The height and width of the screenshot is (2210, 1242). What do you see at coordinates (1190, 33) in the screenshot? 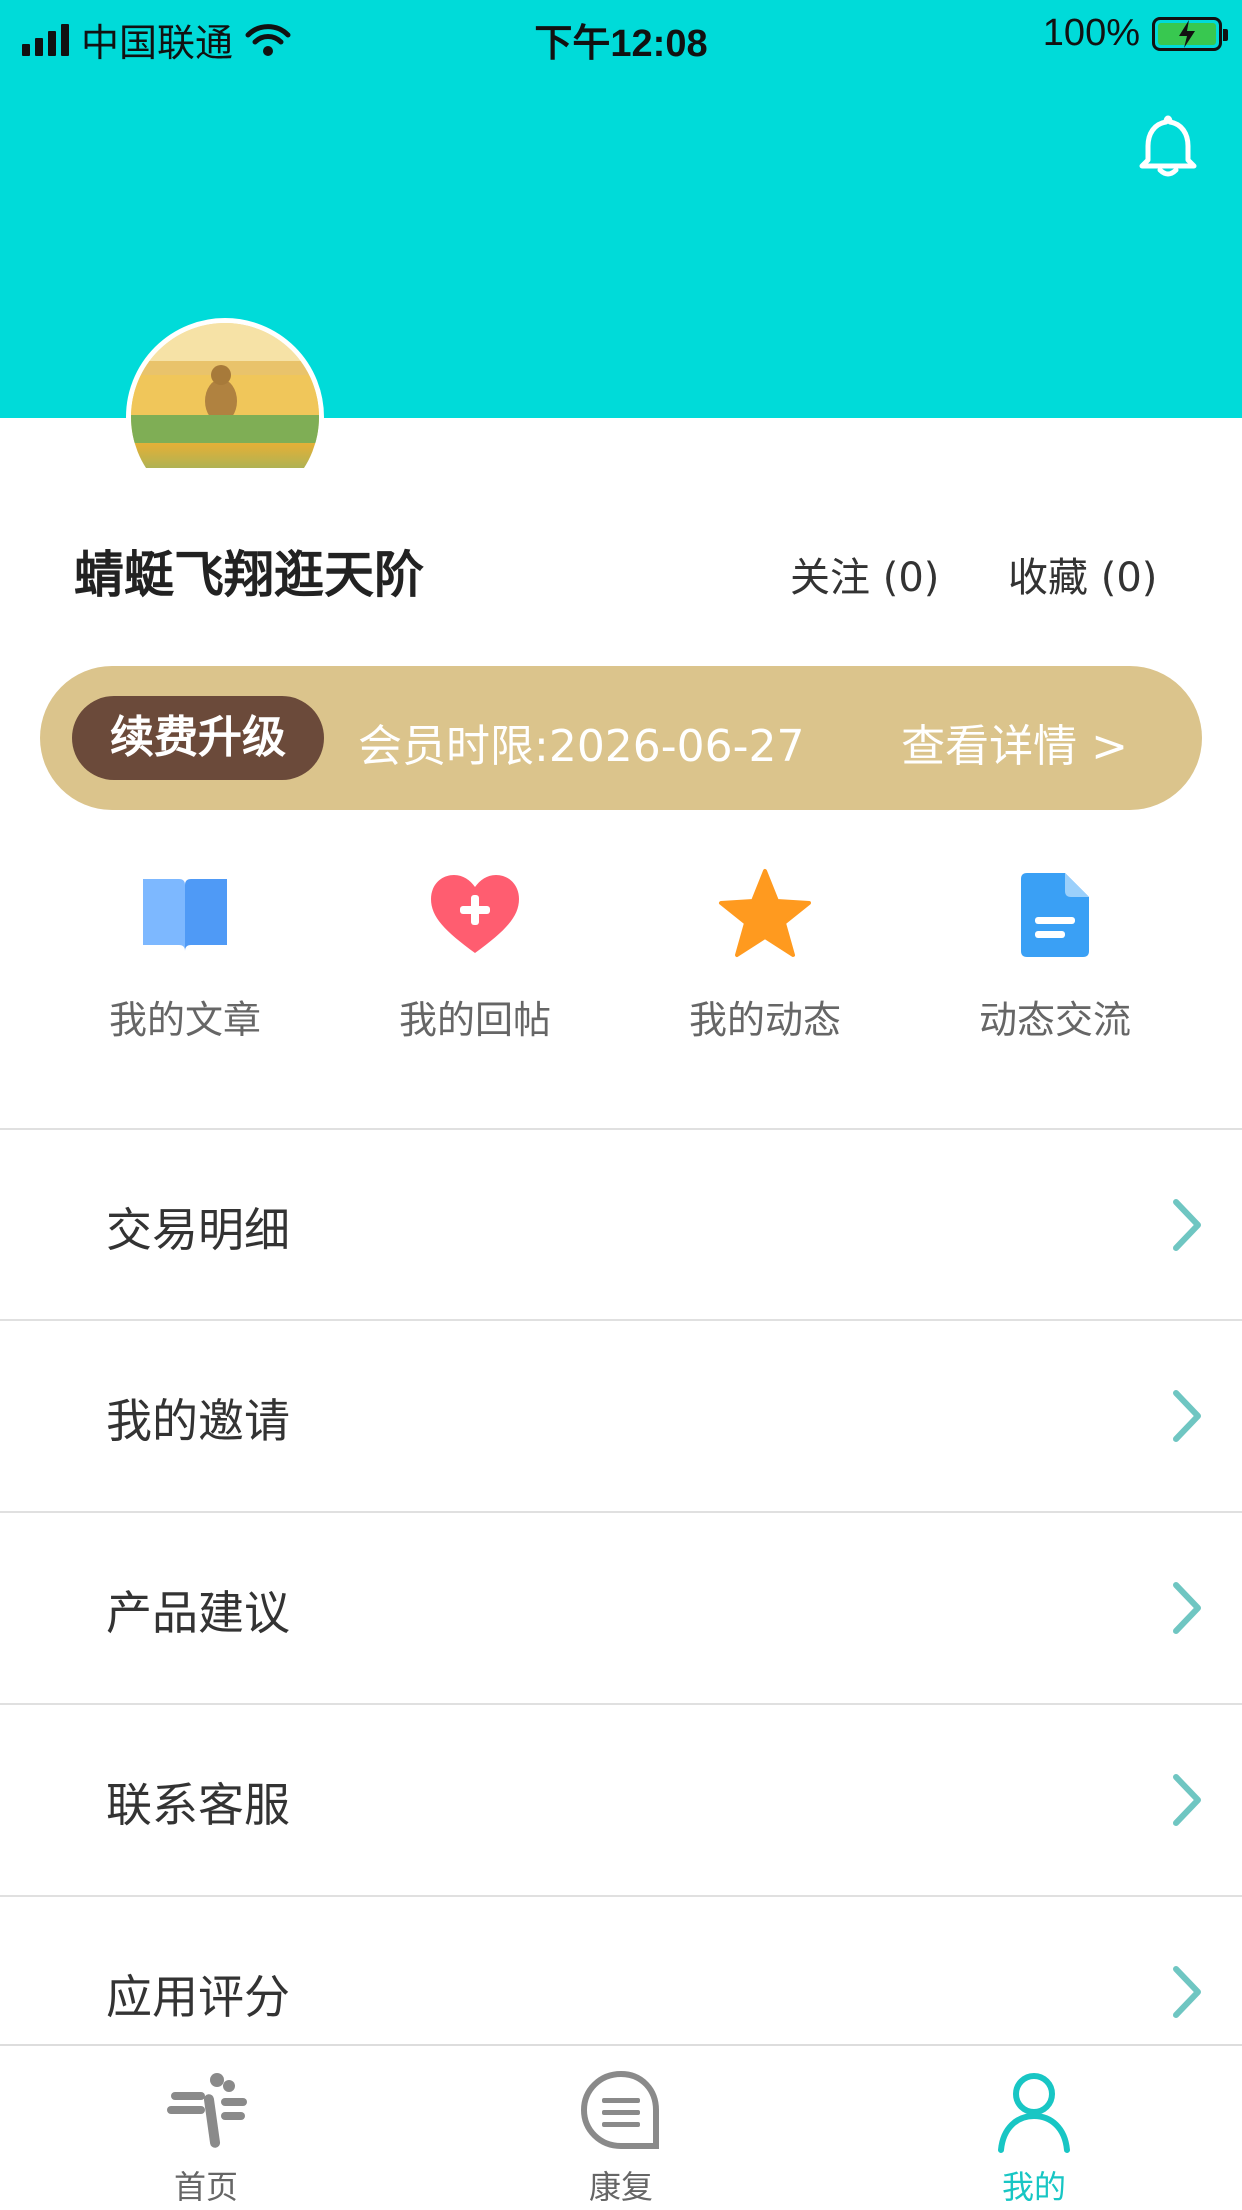
I see `battery-icon` at bounding box center [1190, 33].